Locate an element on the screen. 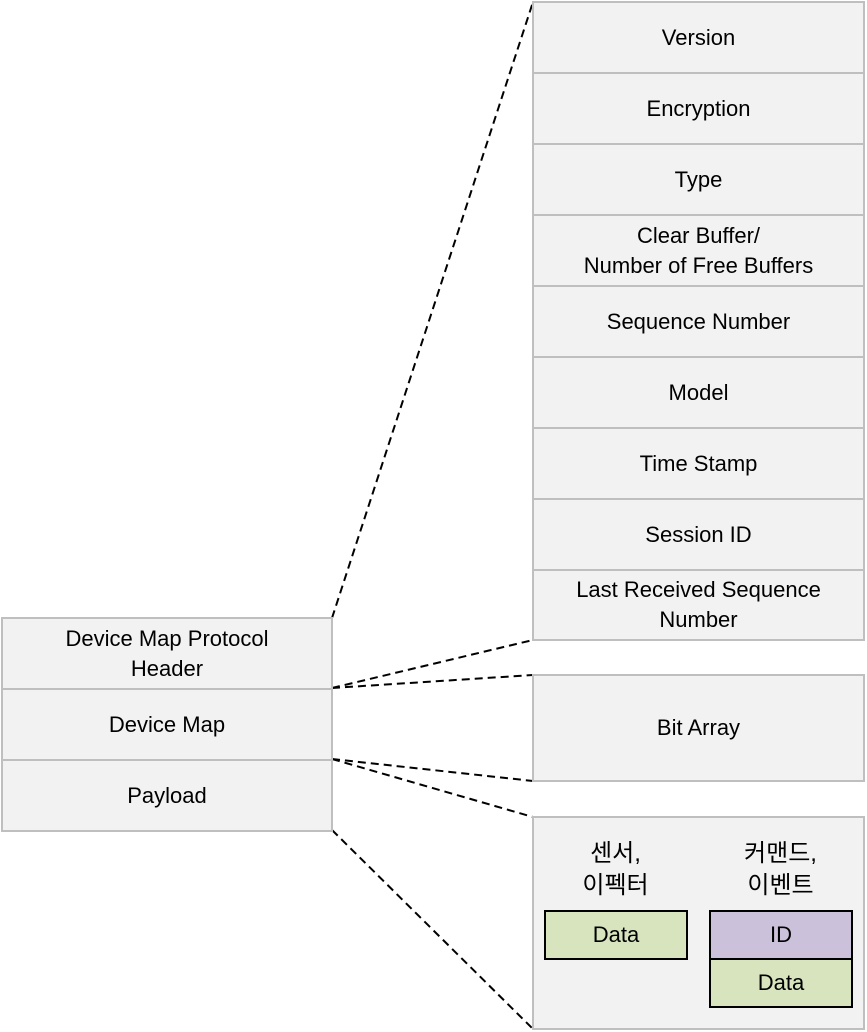  header-field: Encryption is located at coordinates (698, 108).